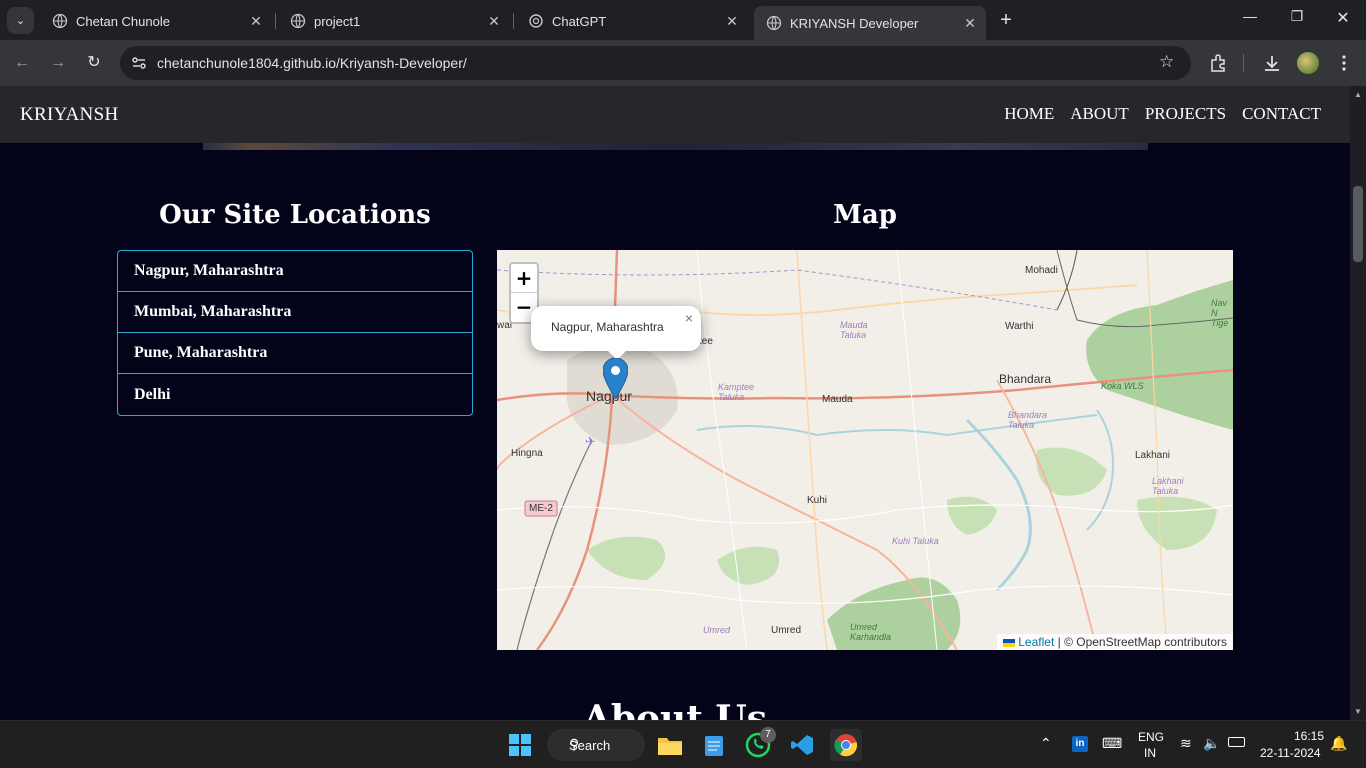 The width and height of the screenshot is (1366, 768). I want to click on tab-search-button: ⌄, so click(20, 20).